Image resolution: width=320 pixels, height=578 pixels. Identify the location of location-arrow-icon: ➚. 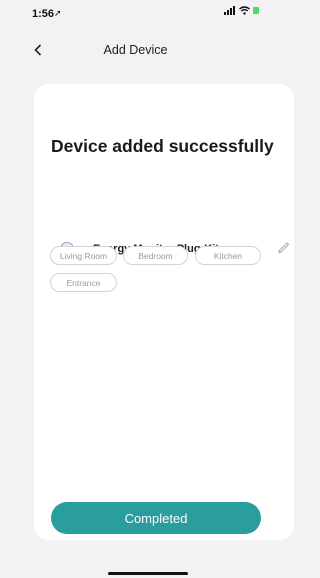
(58, 13).